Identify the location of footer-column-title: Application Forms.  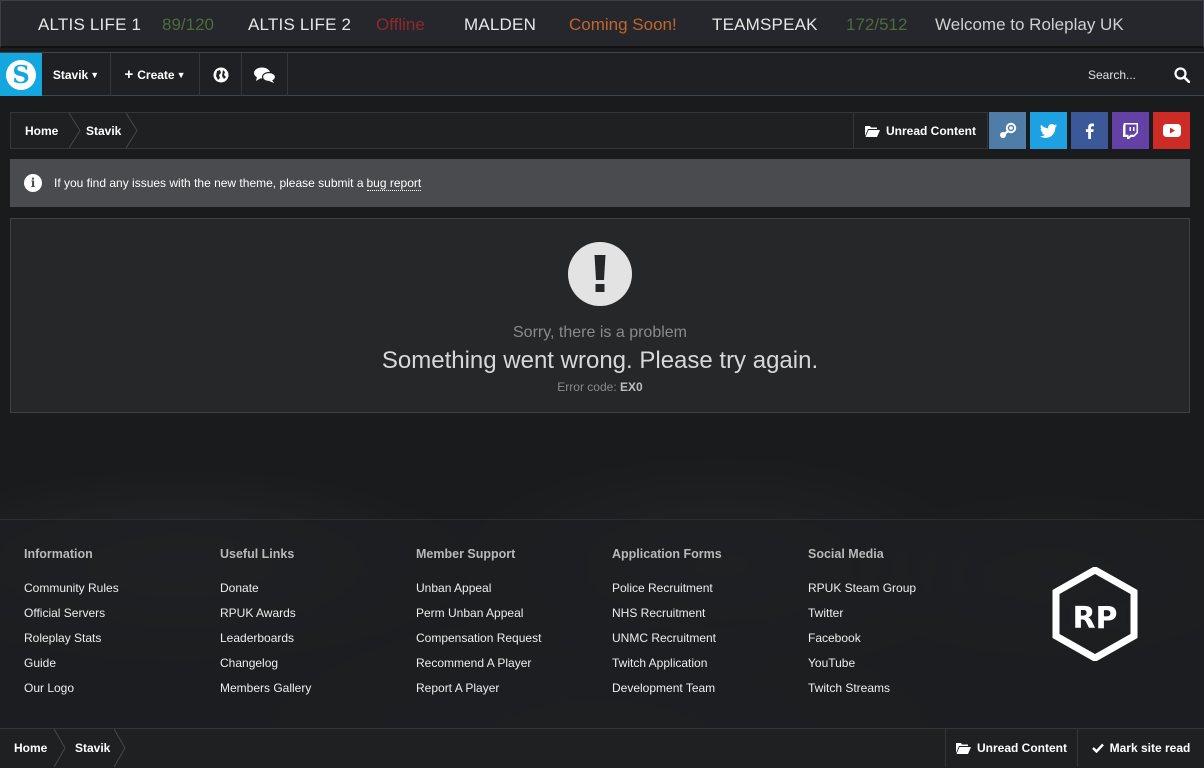
(667, 554).